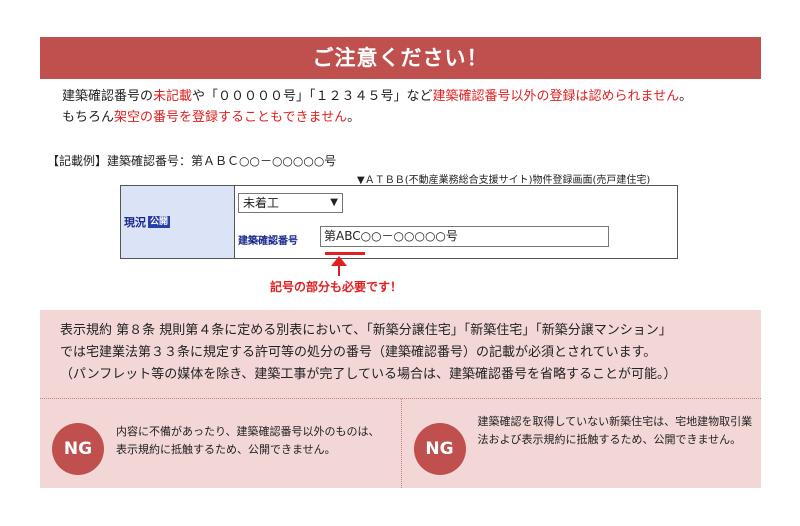 The height and width of the screenshot is (526, 800). I want to click on notice-text-part: もちろん, so click(88, 117).